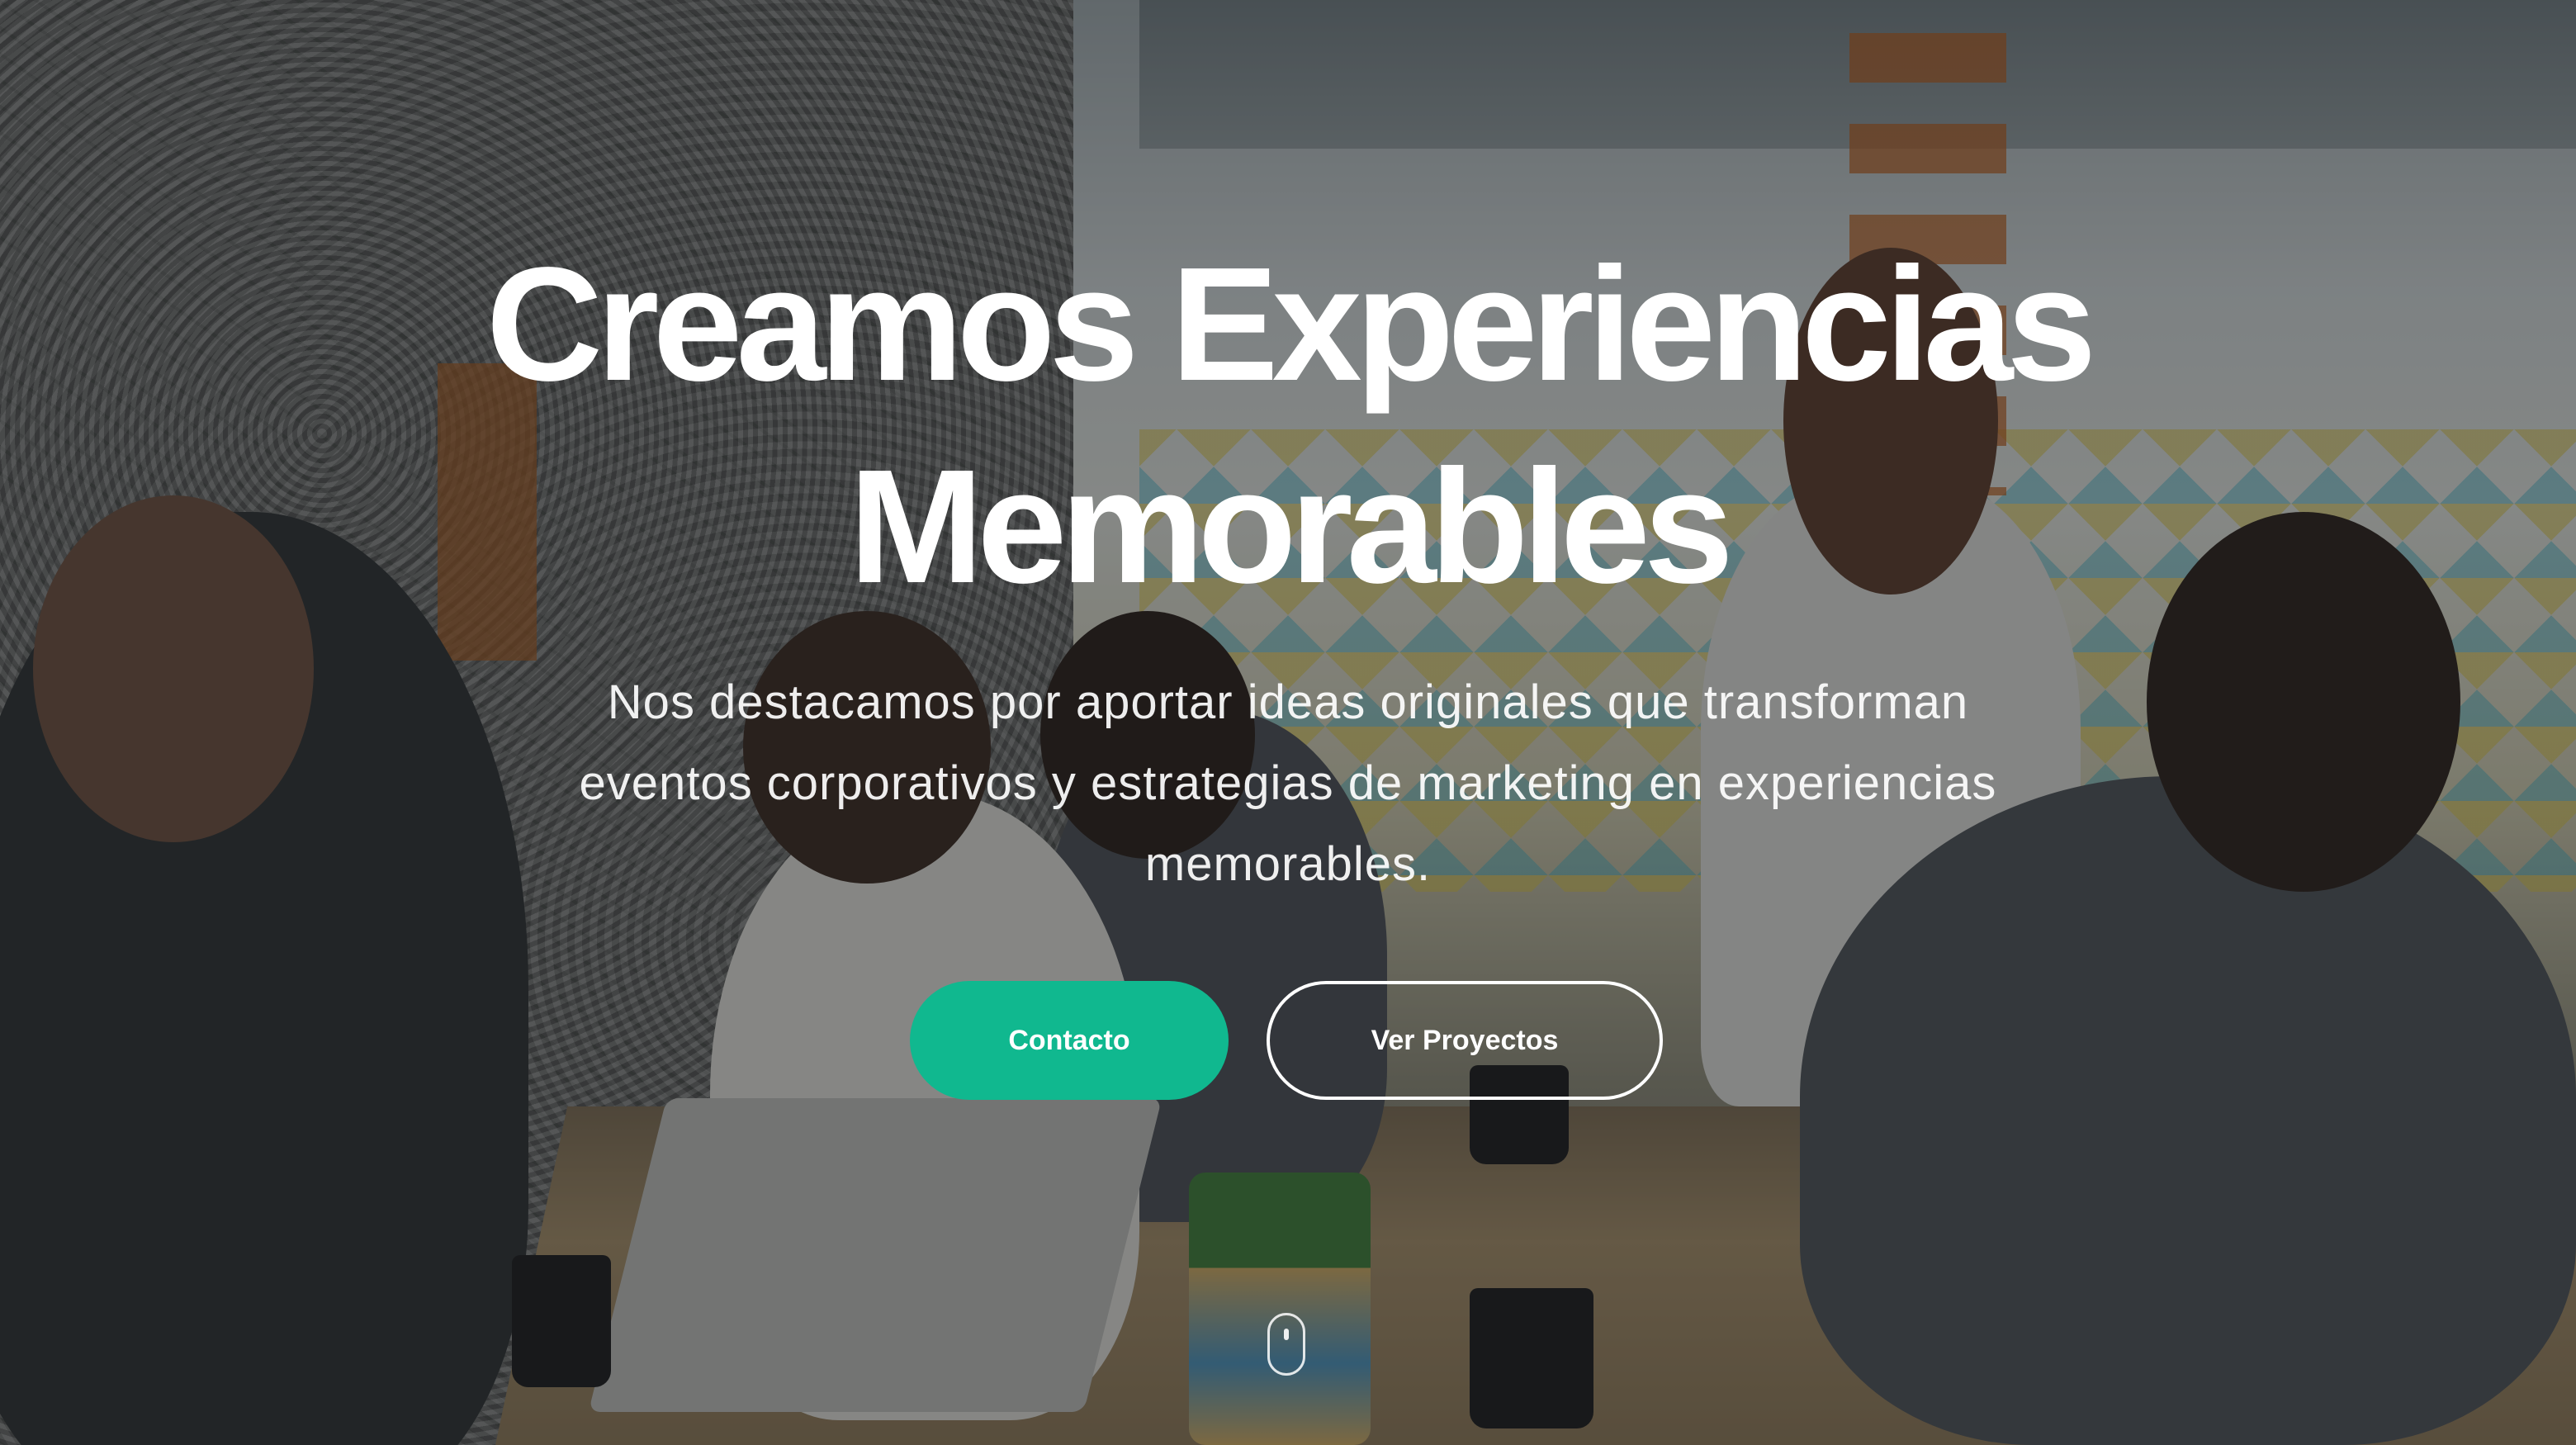 This screenshot has height=1445, width=2576. What do you see at coordinates (1291, 324) in the screenshot?
I see `headline-line-1: Creamos Experiencias` at bounding box center [1291, 324].